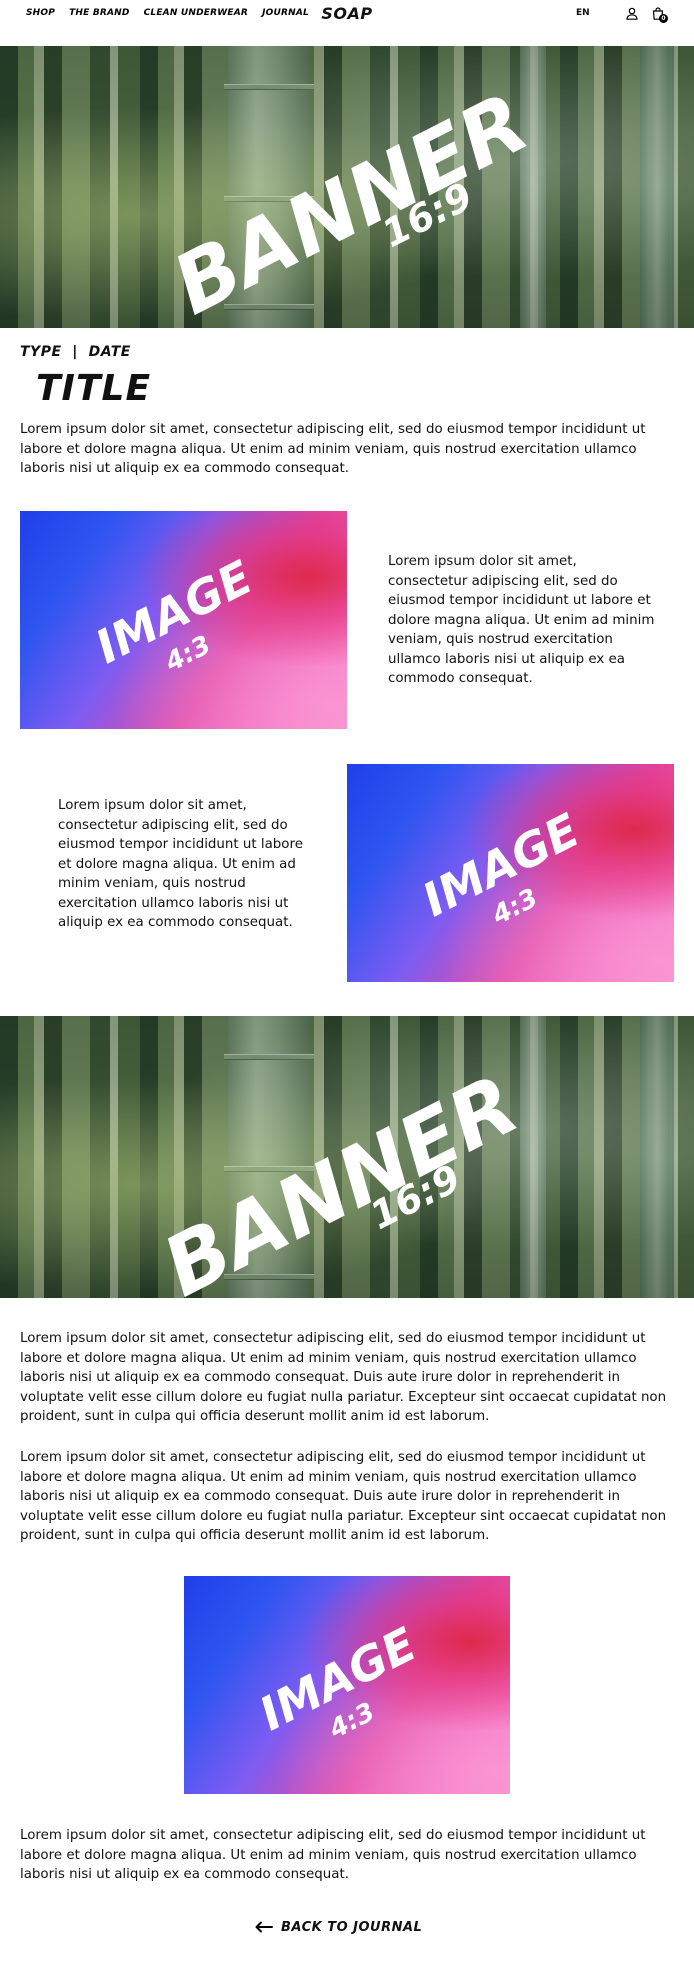  I want to click on user-icon, so click(632, 13).